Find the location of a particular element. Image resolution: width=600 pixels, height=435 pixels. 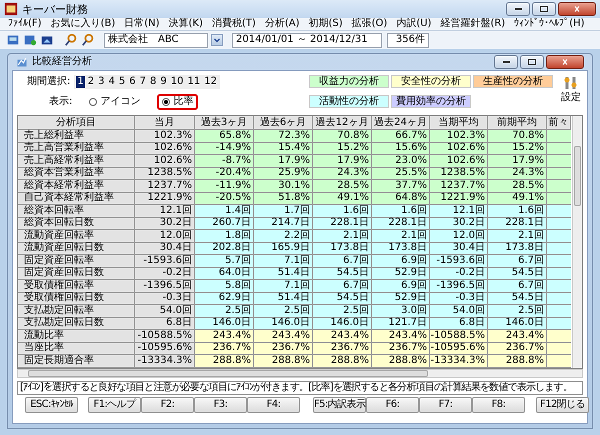

analysis-button: 生産性の分析 is located at coordinates (513, 81).